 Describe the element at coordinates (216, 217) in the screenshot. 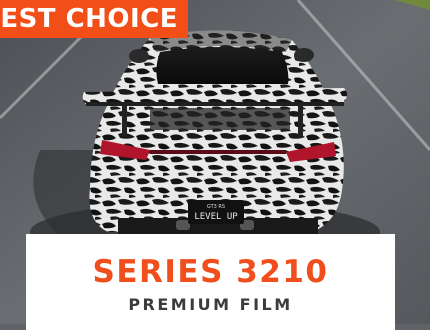

I see `plate-main-text: LEVEL UP` at that location.